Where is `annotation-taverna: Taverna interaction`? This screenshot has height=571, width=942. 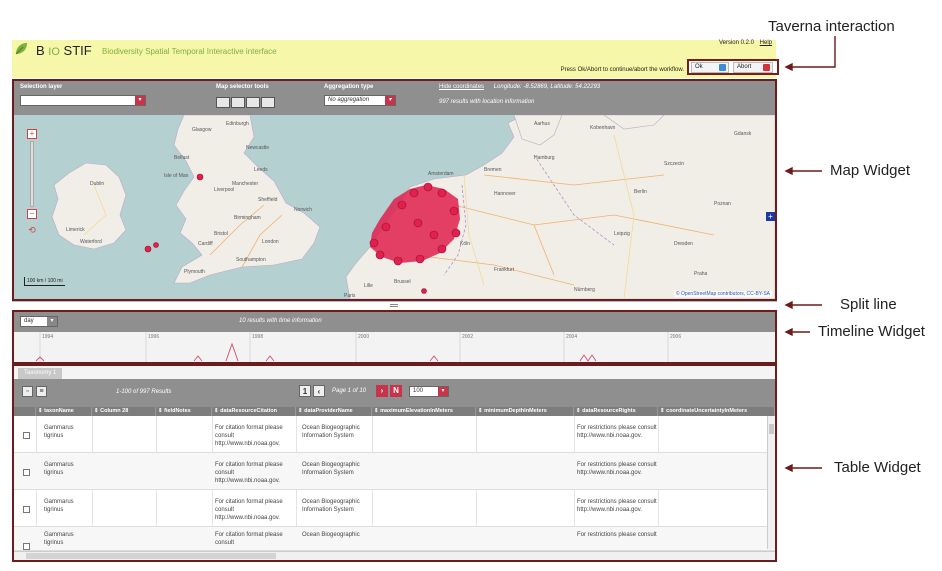
annotation-taverna: Taverna interaction is located at coordinates (831, 26).